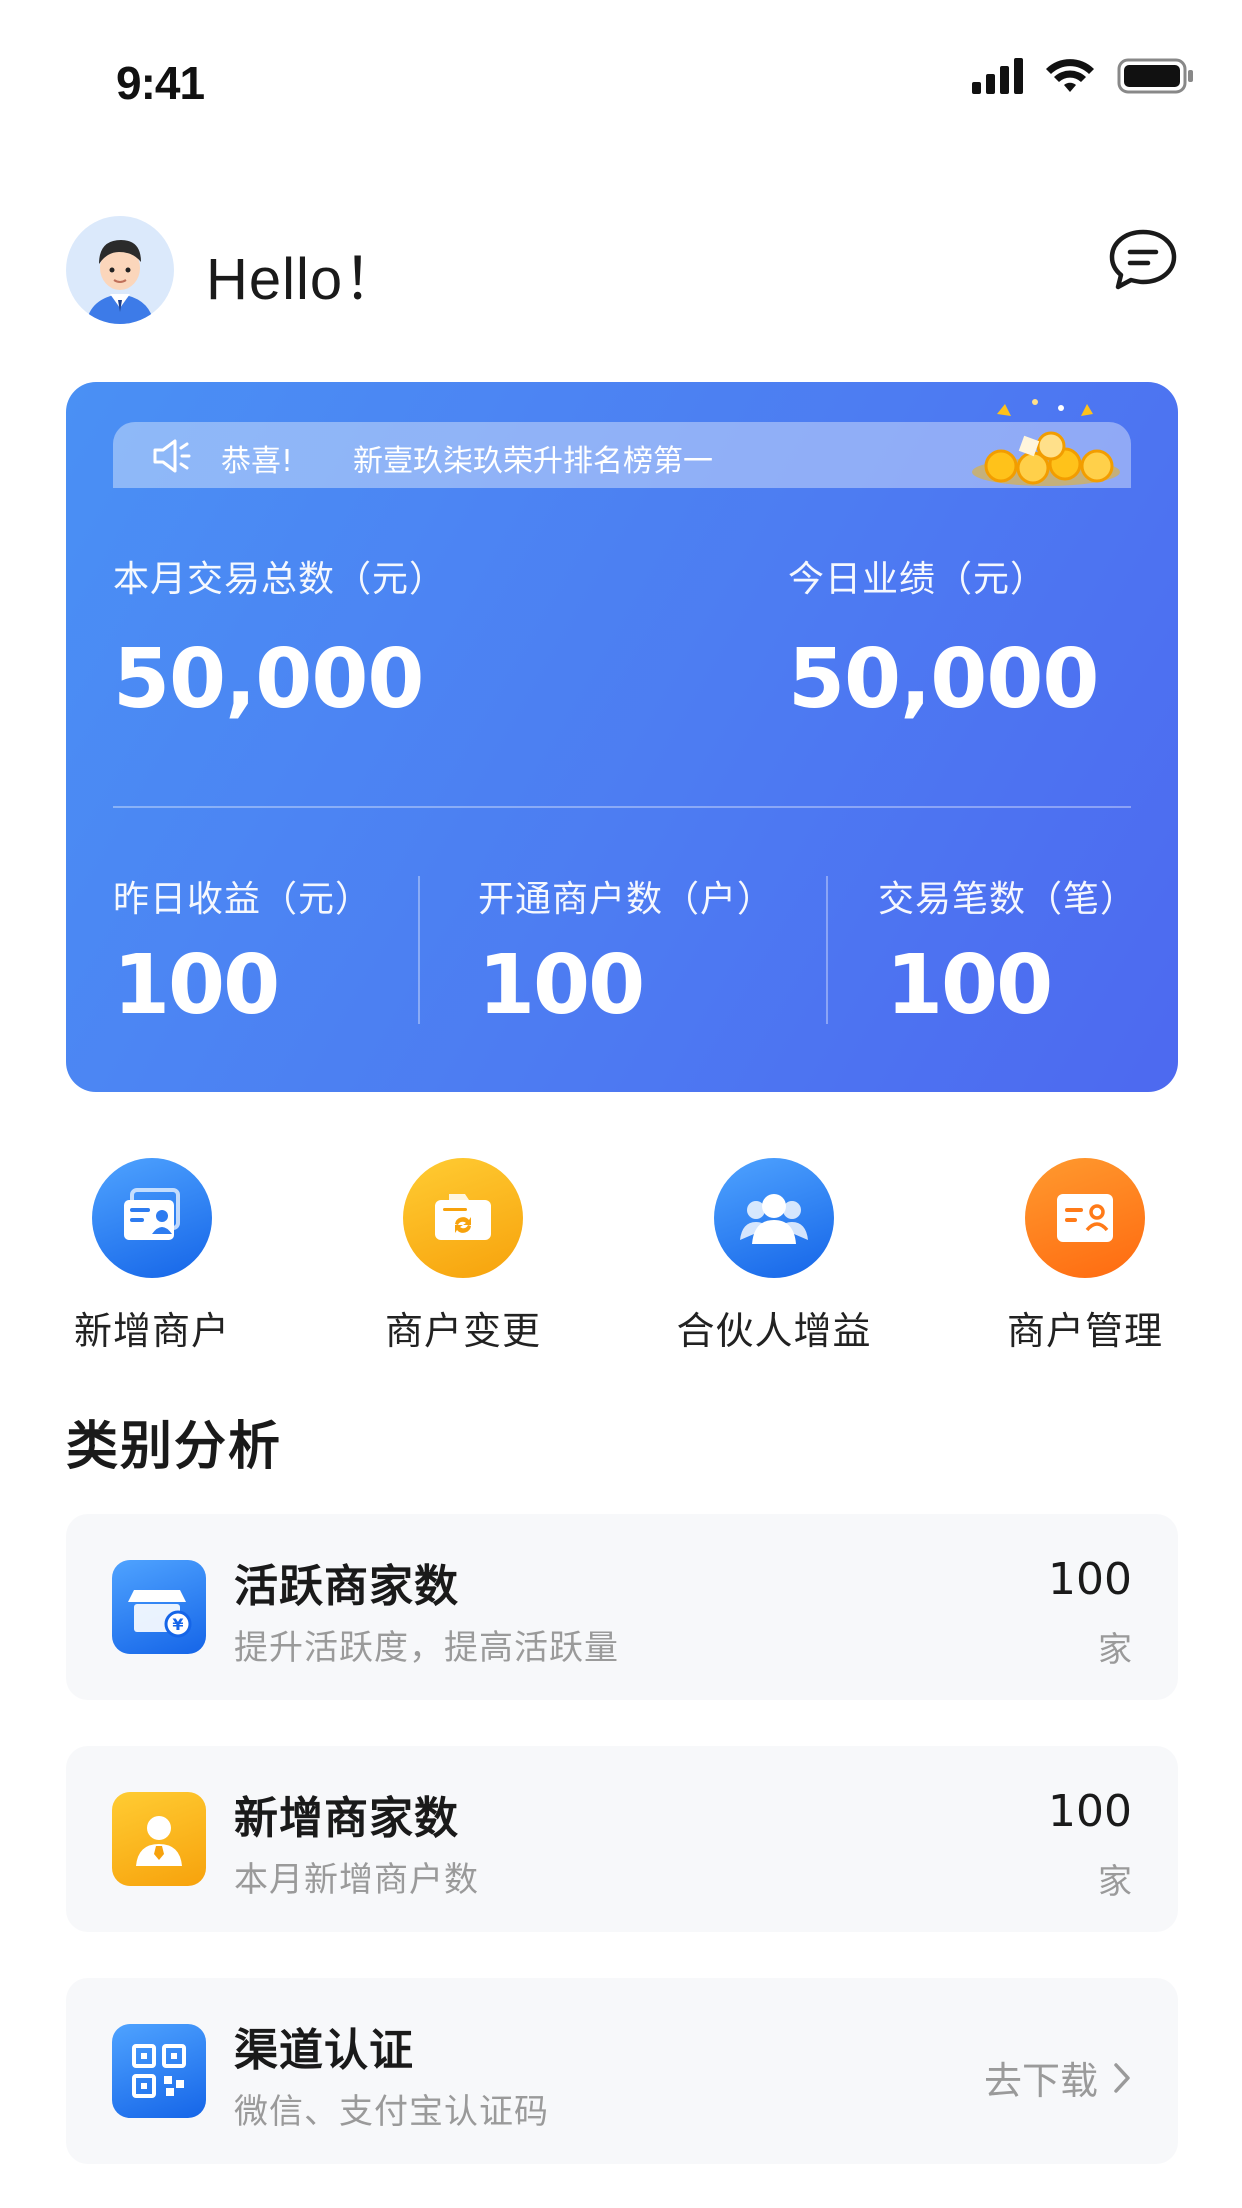 This screenshot has width=1242, height=2208. I want to click on quick-action-merchant-change: 商户变更, so click(463, 1256).